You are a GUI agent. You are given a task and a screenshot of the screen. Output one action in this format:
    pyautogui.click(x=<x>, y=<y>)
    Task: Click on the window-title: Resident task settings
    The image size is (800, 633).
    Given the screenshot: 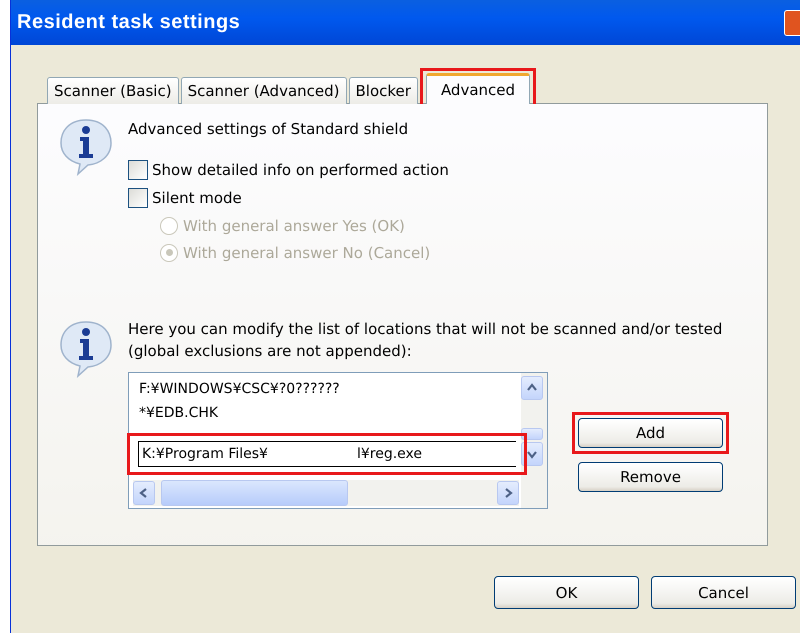 What is the action you would take?
    pyautogui.click(x=128, y=22)
    